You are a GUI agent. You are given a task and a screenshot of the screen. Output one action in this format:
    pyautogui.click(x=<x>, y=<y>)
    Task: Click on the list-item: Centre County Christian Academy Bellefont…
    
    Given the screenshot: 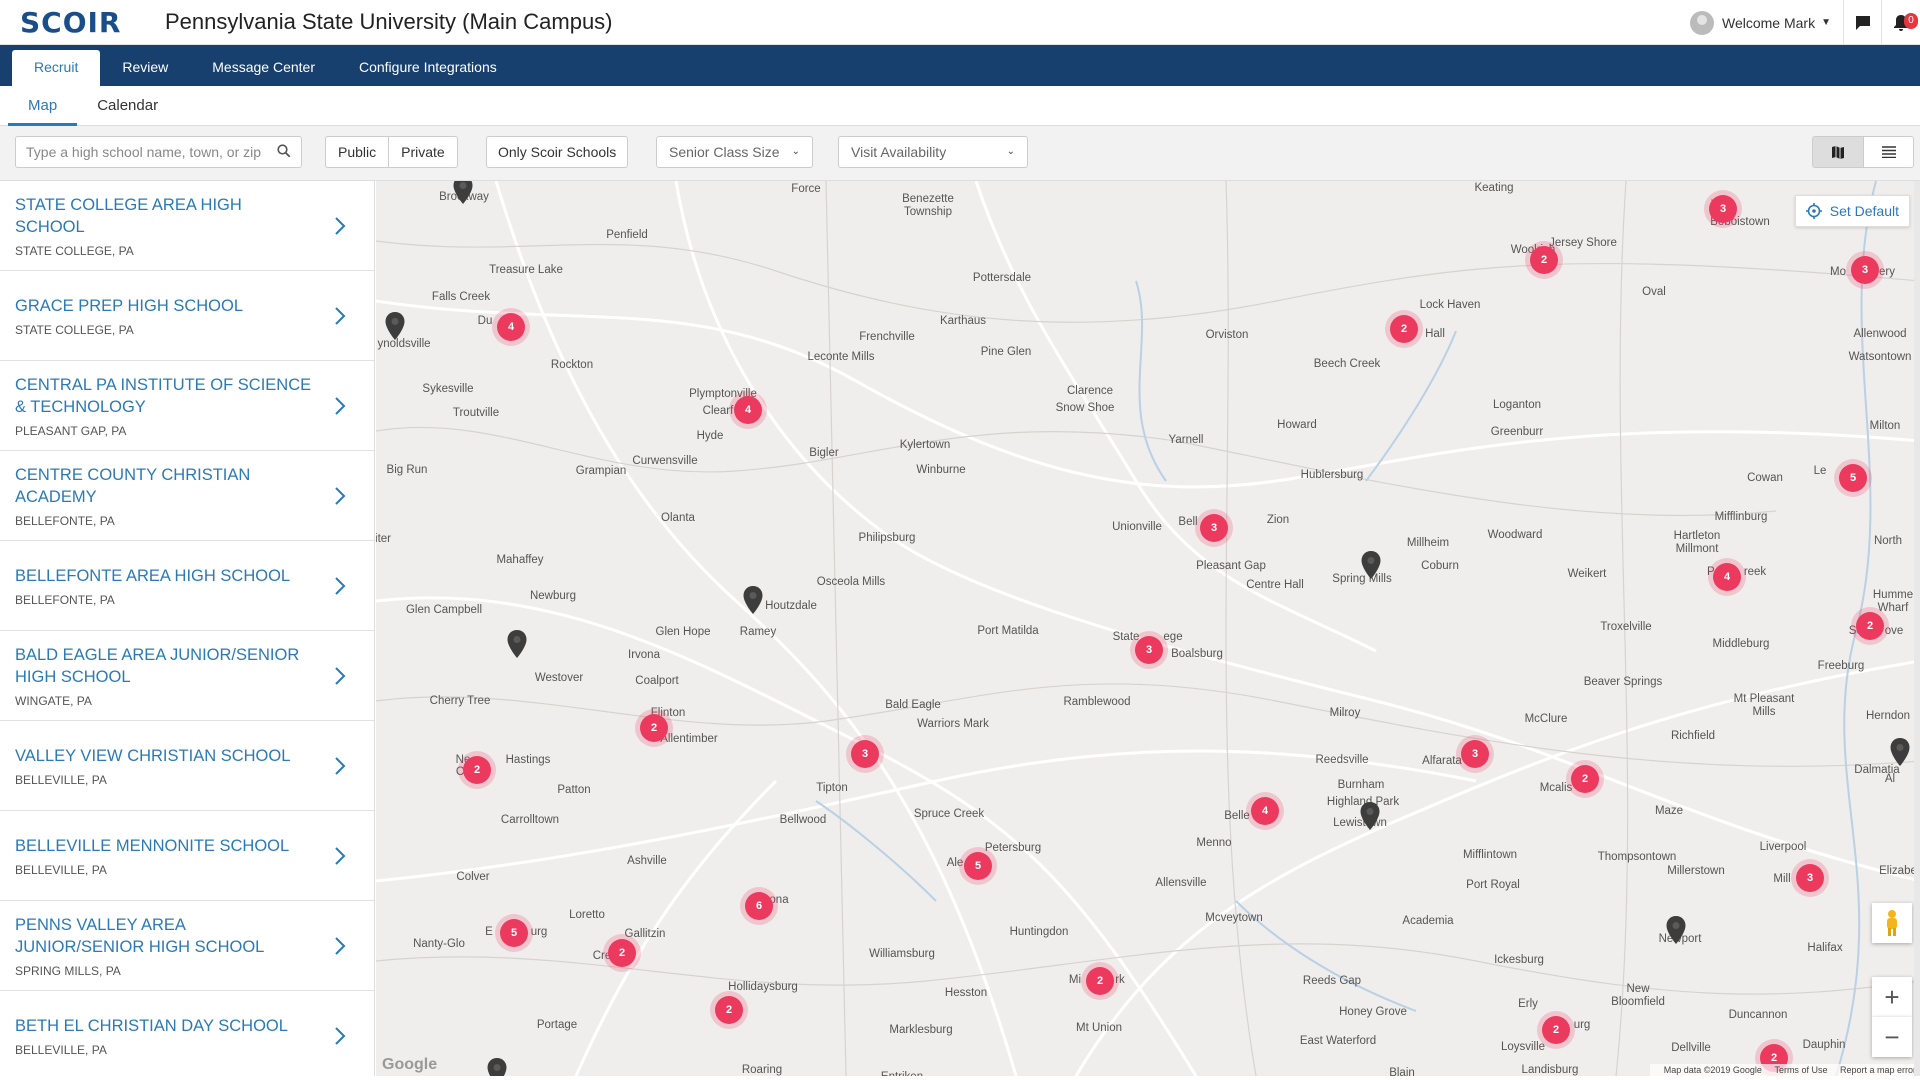 What is the action you would take?
    pyautogui.click(x=187, y=496)
    